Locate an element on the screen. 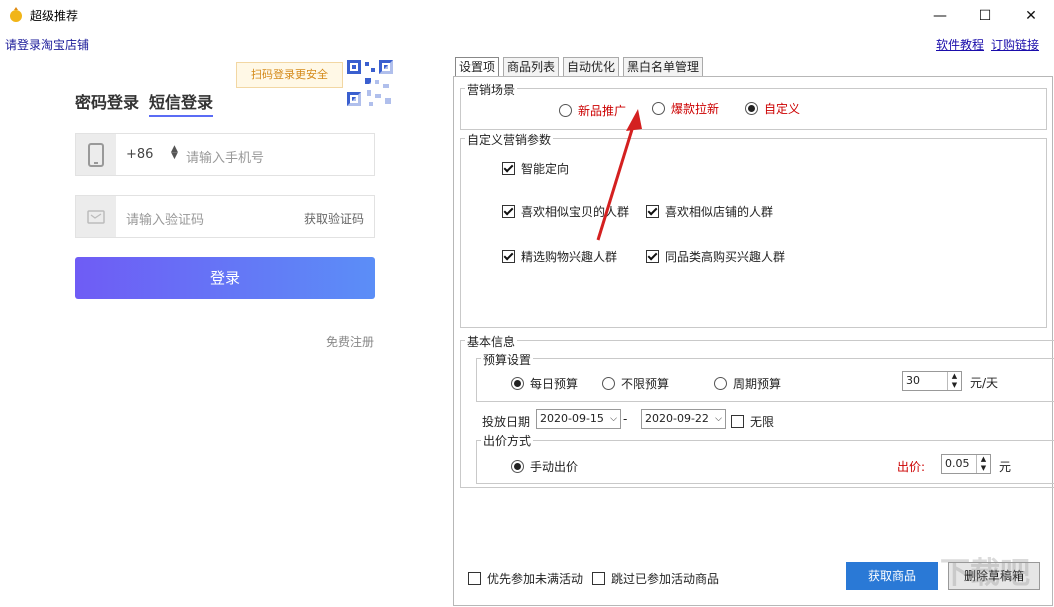 This screenshot has height=607, width=1054. budget-option-period: 周期预算 is located at coordinates (747, 383).